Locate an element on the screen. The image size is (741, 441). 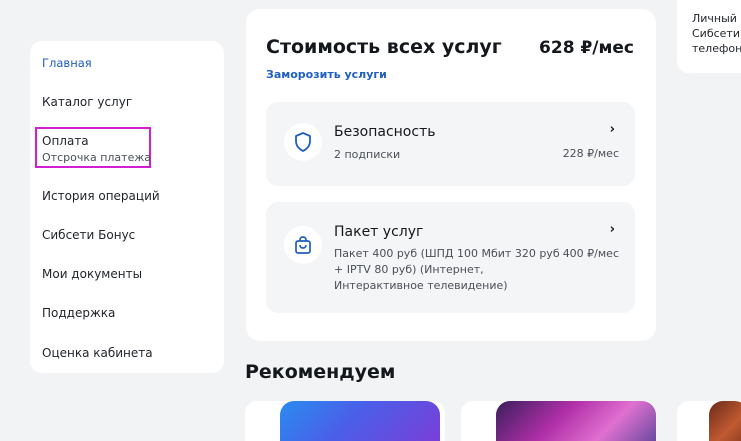
service-subtitle-line-2: + IPTV 80 руб) (Интернет, is located at coordinates (409, 269).